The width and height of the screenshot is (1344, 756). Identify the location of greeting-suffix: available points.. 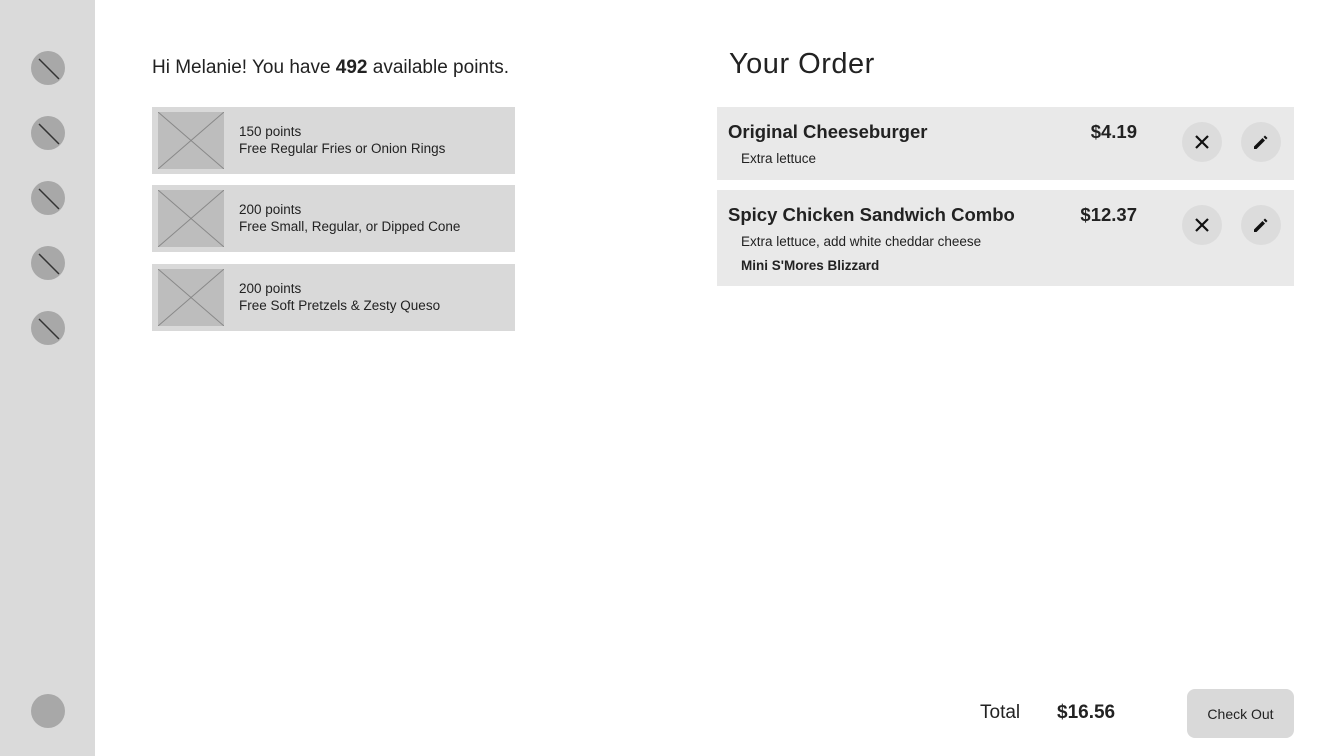
(438, 67).